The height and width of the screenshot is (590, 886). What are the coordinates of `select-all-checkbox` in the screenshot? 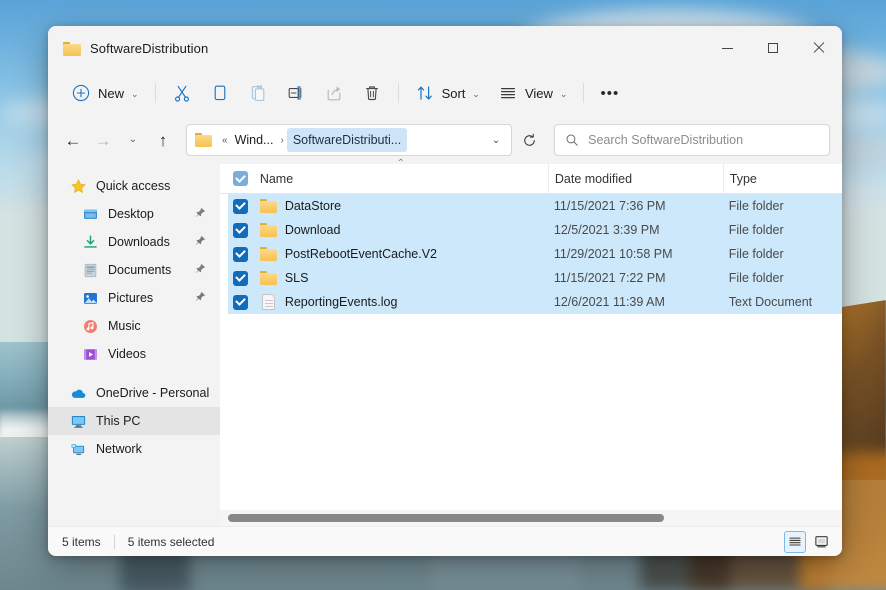 It's located at (241, 178).